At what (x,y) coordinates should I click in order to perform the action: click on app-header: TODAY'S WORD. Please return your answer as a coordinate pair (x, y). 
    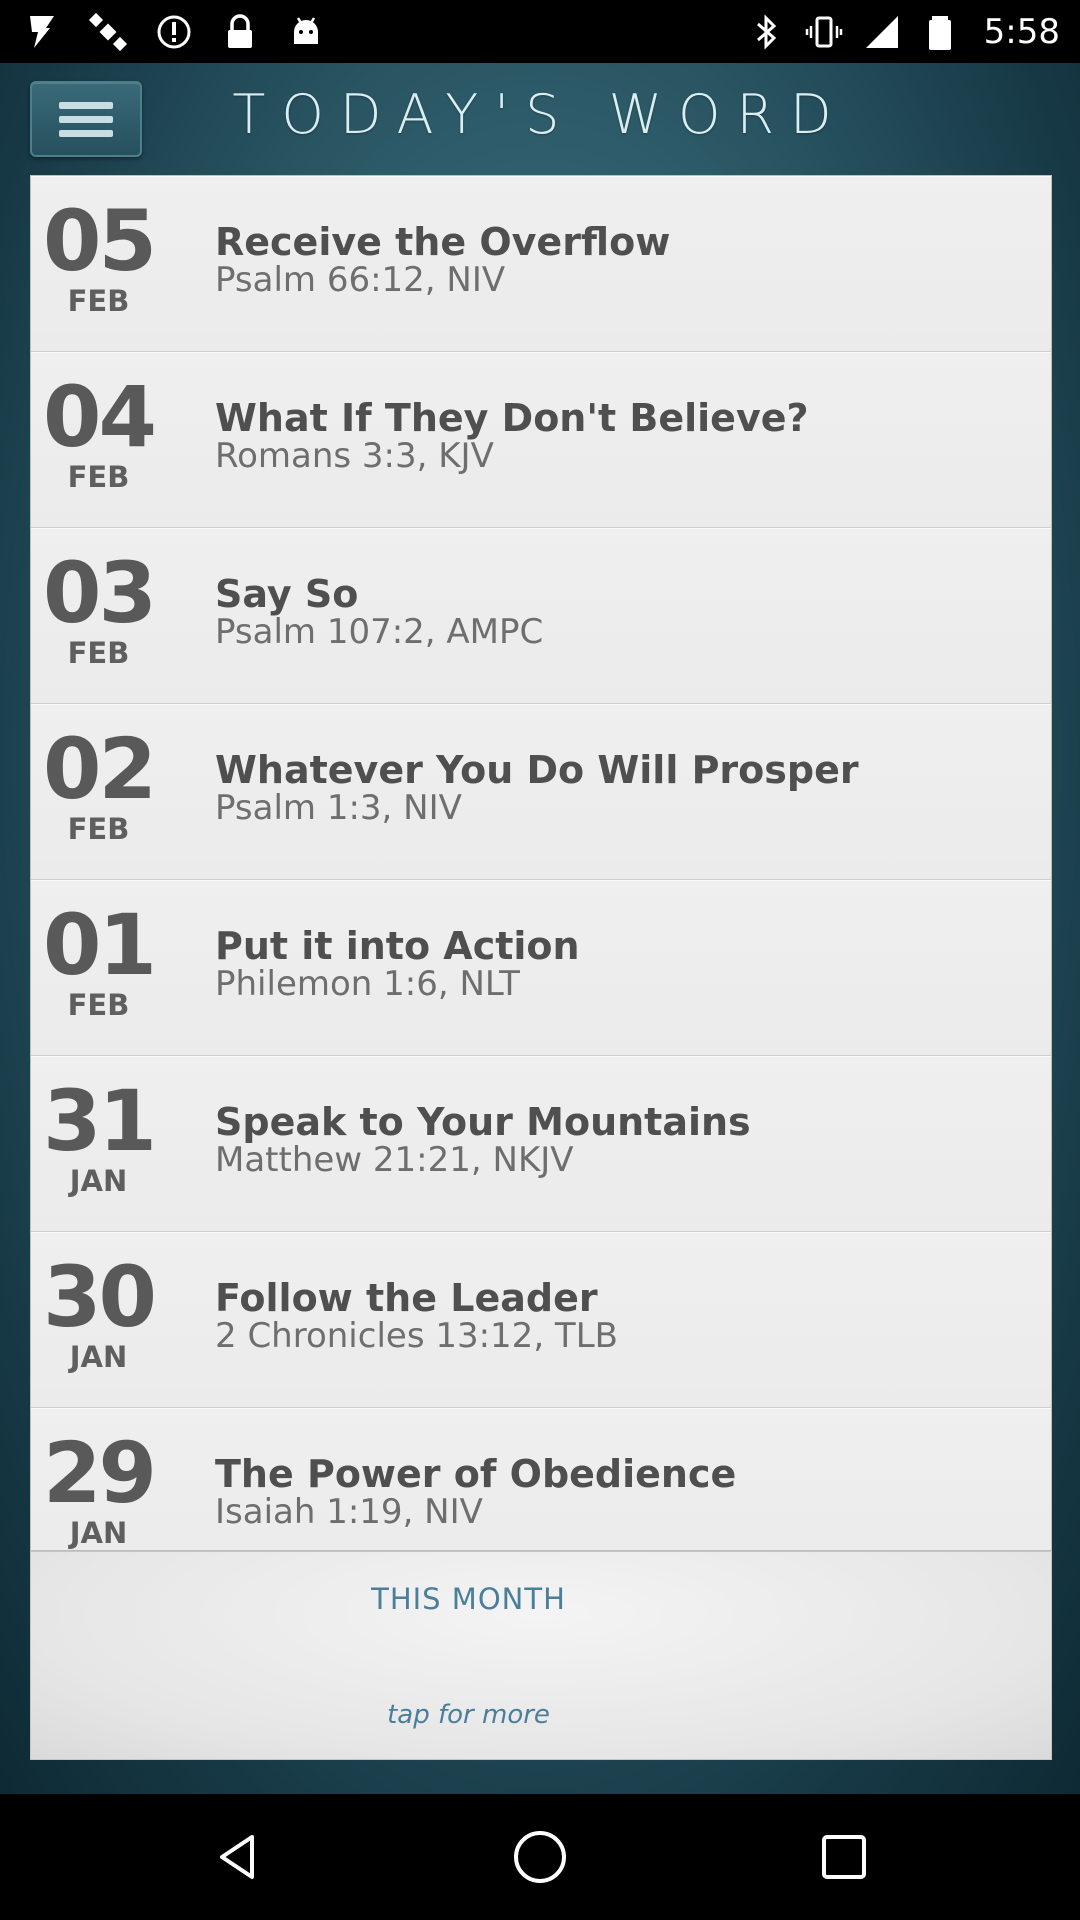
    Looking at the image, I should click on (540, 119).